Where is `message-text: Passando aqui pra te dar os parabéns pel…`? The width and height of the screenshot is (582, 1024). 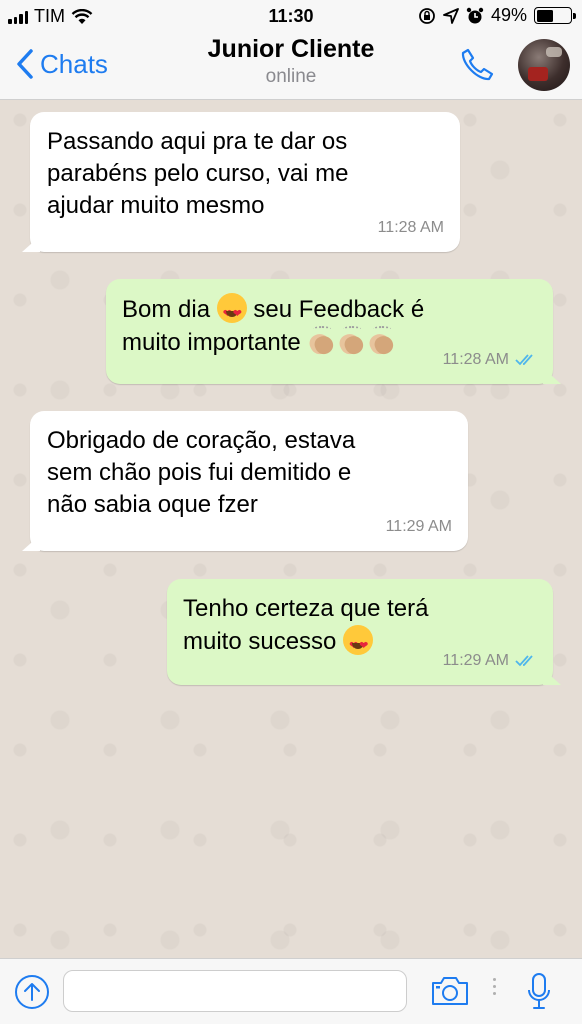
message-text: Passando aqui pra te dar os parabéns pel… is located at coordinates (198, 173).